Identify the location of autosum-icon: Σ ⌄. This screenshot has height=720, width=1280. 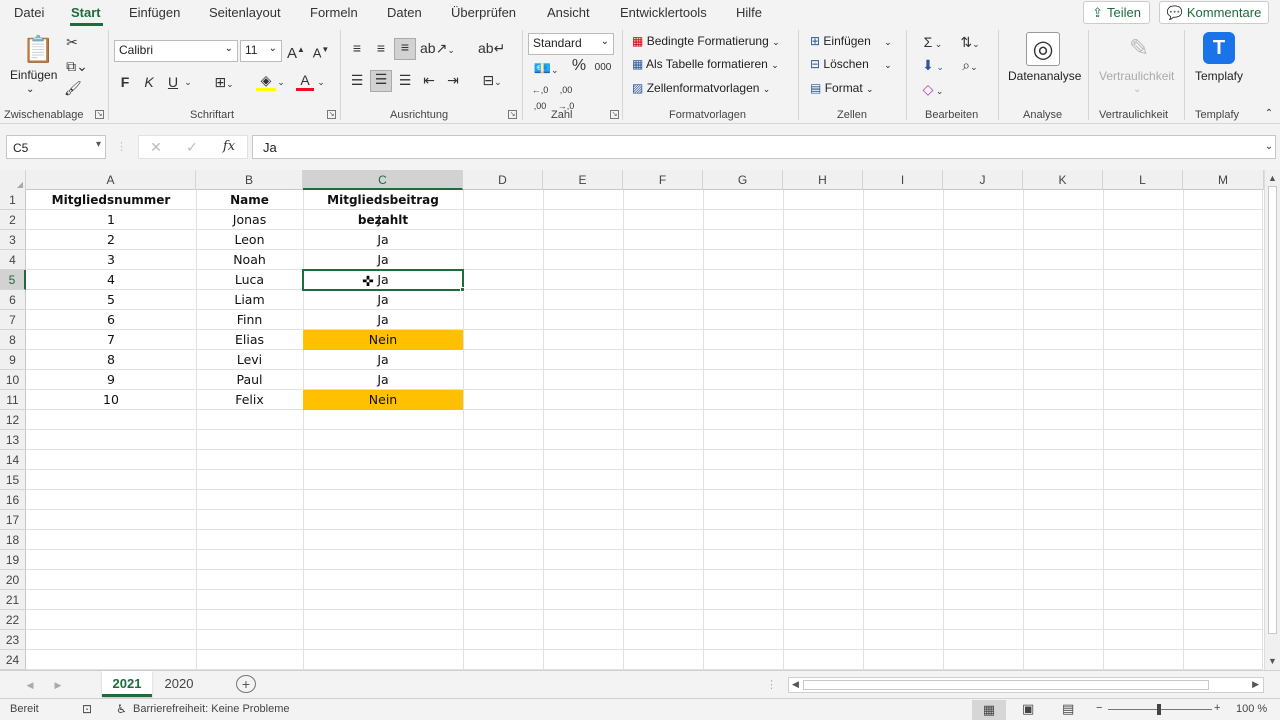
(933, 43).